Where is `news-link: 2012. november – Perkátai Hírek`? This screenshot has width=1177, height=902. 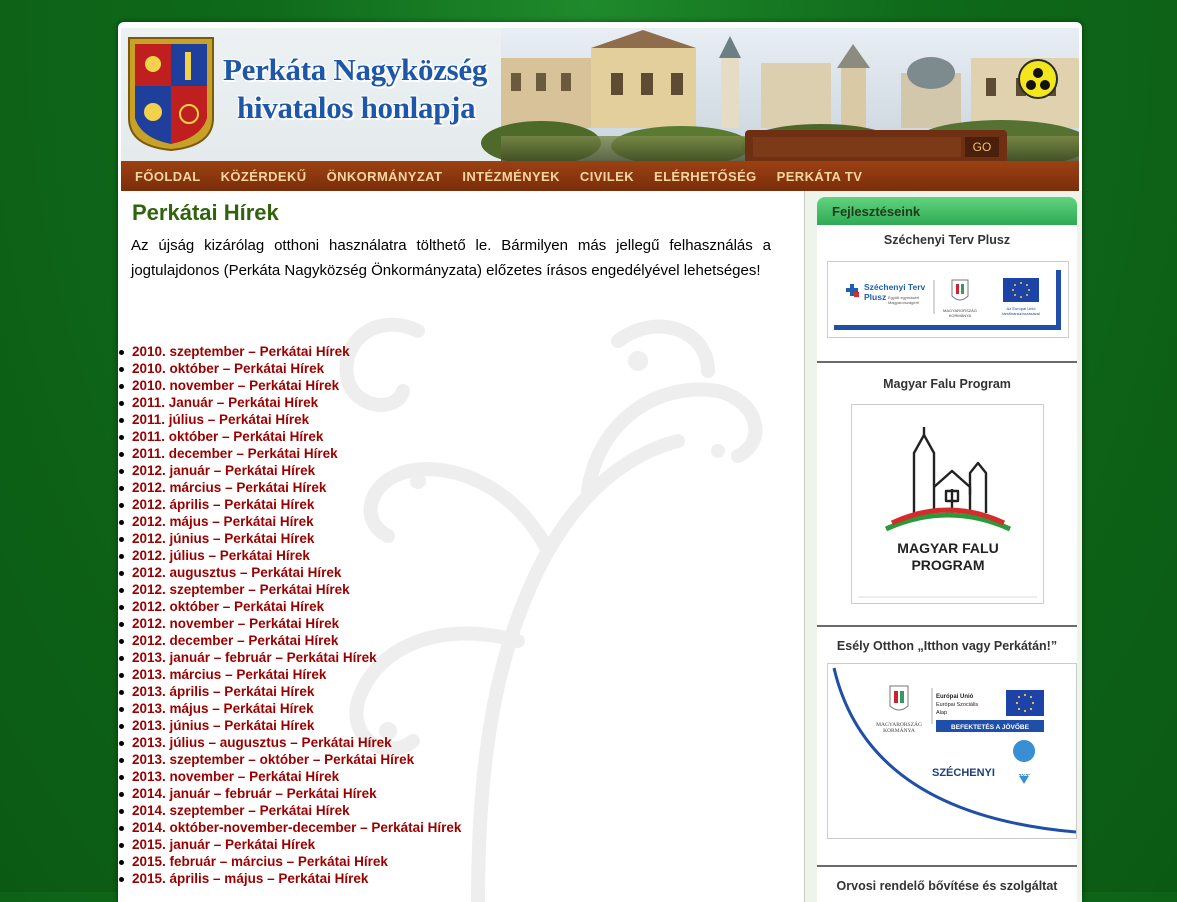
news-link: 2012. november – Perkátai Hírek is located at coordinates (235, 623).